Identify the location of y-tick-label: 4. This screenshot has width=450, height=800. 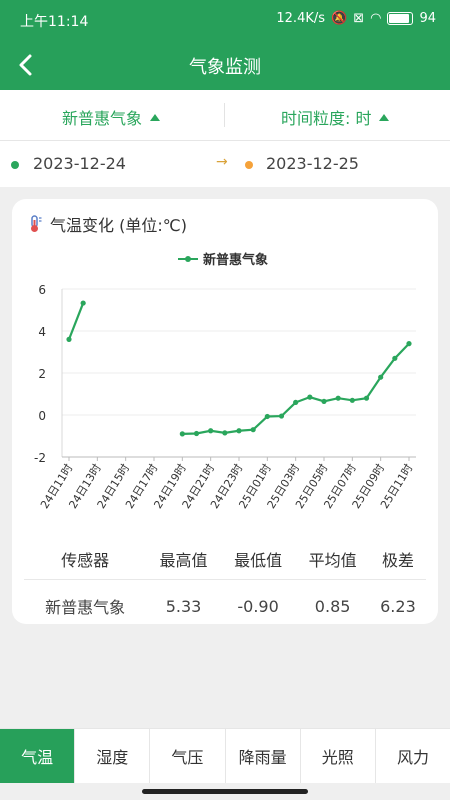
(42, 332).